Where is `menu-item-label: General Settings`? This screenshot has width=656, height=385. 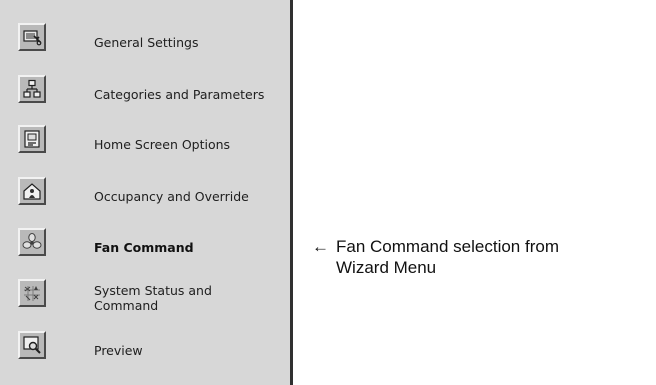 menu-item-label: General Settings is located at coordinates (146, 42).